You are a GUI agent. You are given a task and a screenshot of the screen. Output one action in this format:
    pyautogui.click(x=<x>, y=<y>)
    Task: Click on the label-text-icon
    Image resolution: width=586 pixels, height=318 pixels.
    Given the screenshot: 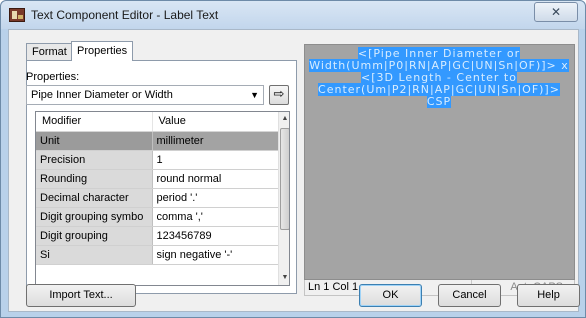 What is the action you would take?
    pyautogui.click(x=17, y=15)
    